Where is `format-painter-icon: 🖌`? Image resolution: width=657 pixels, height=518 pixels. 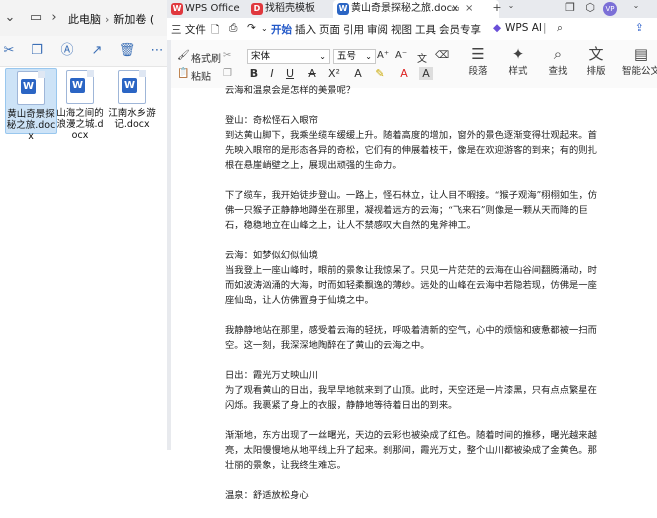 format-painter-icon: 🖌 is located at coordinates (183, 55).